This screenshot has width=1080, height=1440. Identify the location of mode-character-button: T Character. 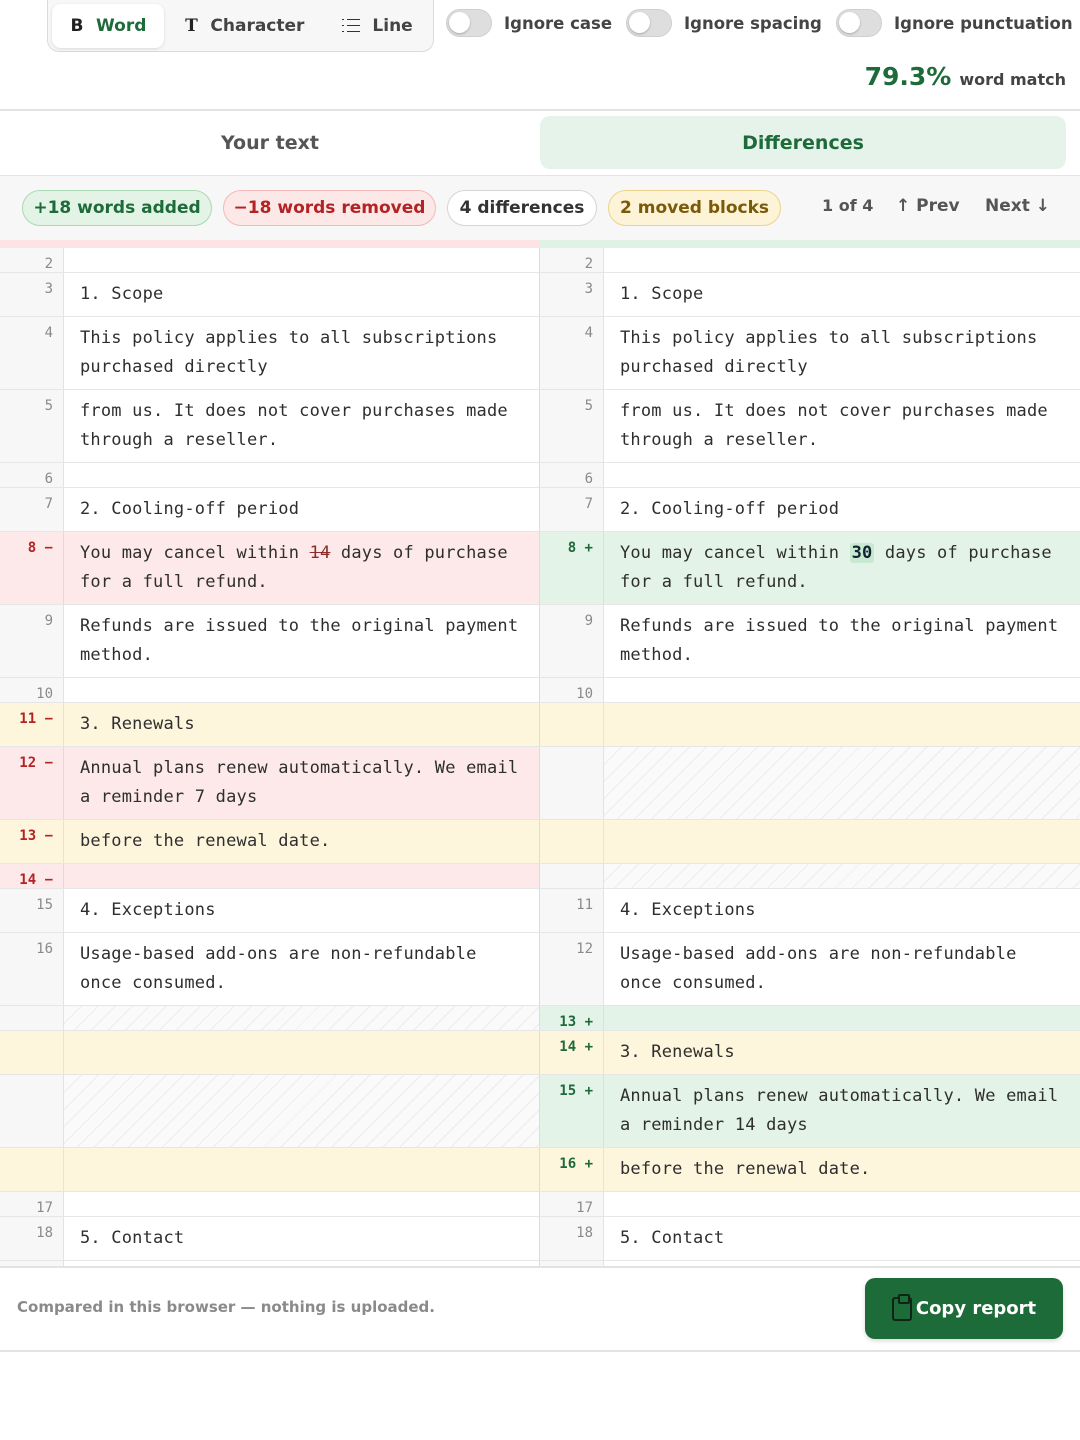
(244, 26).